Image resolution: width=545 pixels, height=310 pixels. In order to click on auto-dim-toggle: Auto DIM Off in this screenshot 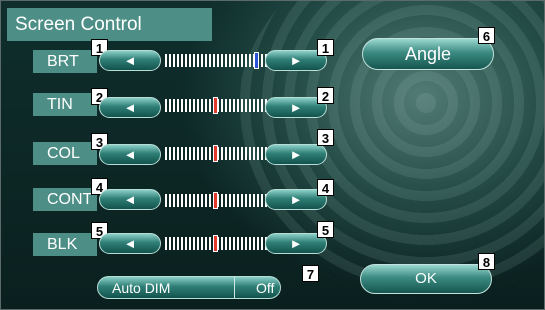, I will do `click(189, 287)`.